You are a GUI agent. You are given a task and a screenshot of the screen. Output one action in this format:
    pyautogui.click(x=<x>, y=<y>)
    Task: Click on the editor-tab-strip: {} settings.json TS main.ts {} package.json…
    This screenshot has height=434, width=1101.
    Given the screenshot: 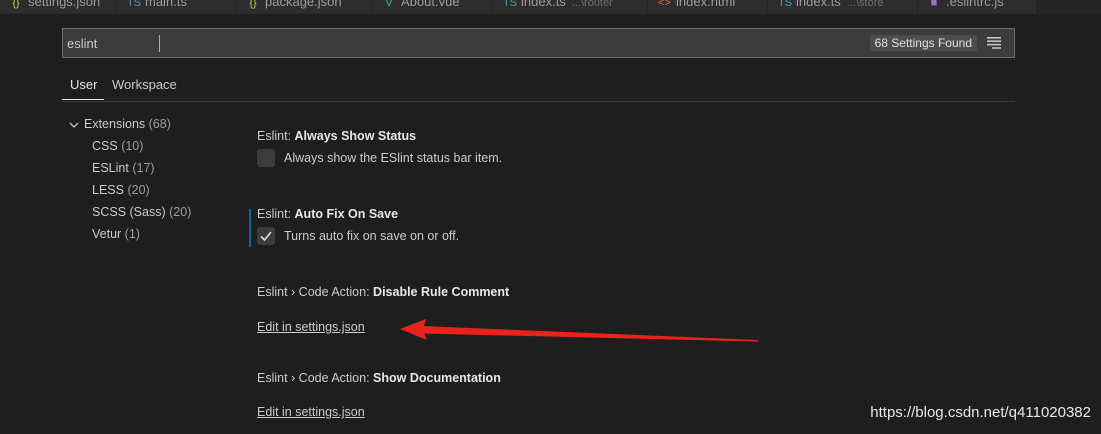 What is the action you would take?
    pyautogui.click(x=550, y=7)
    